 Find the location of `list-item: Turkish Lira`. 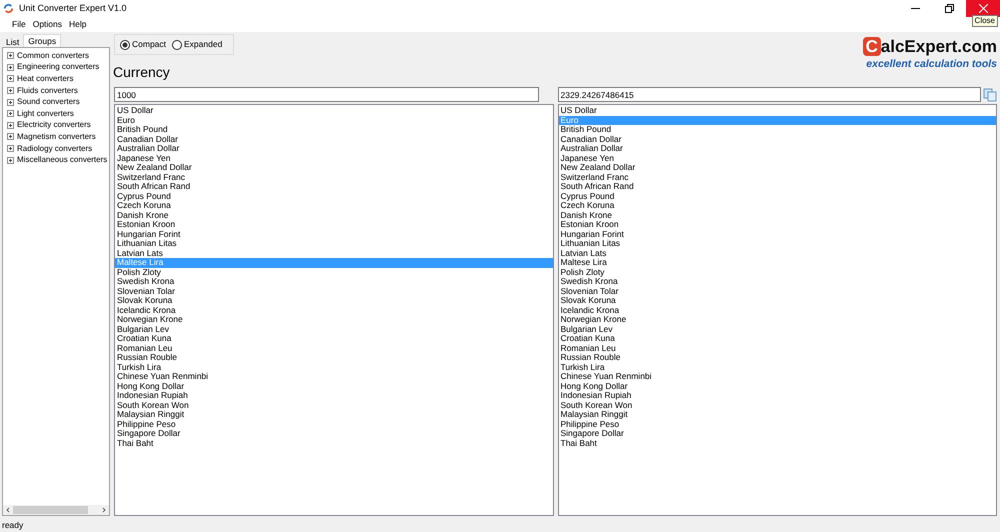

list-item: Turkish Lira is located at coordinates (333, 367).